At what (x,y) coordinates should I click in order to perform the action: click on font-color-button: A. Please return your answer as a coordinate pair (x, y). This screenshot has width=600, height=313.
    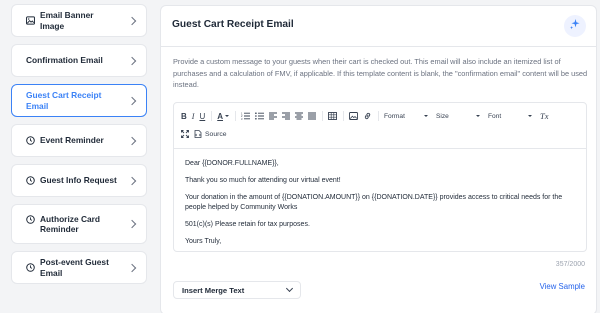
    Looking at the image, I should click on (223, 116).